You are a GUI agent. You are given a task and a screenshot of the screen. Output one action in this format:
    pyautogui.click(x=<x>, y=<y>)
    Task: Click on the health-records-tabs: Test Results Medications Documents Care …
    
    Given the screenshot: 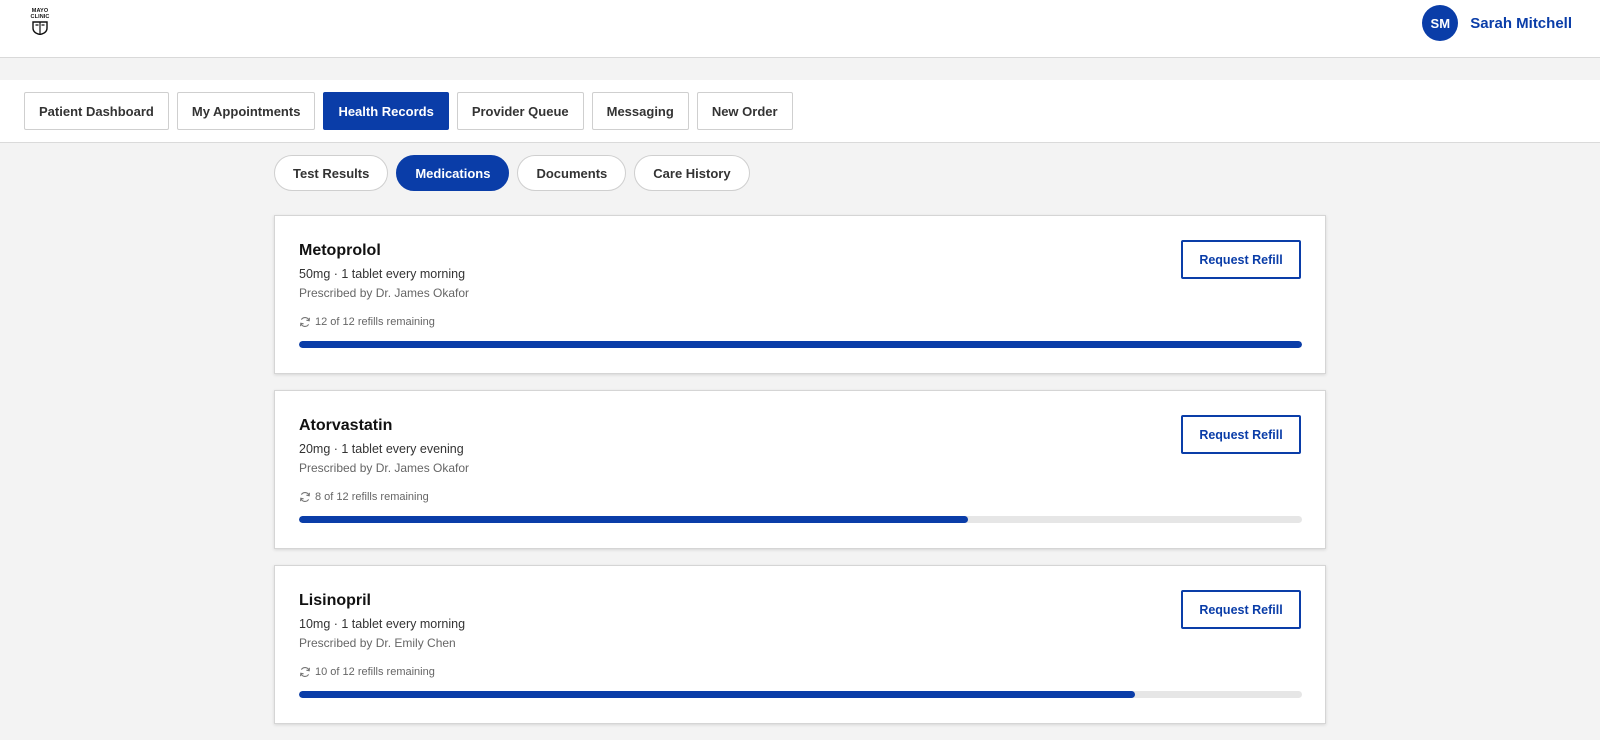 What is the action you would take?
    pyautogui.click(x=512, y=173)
    